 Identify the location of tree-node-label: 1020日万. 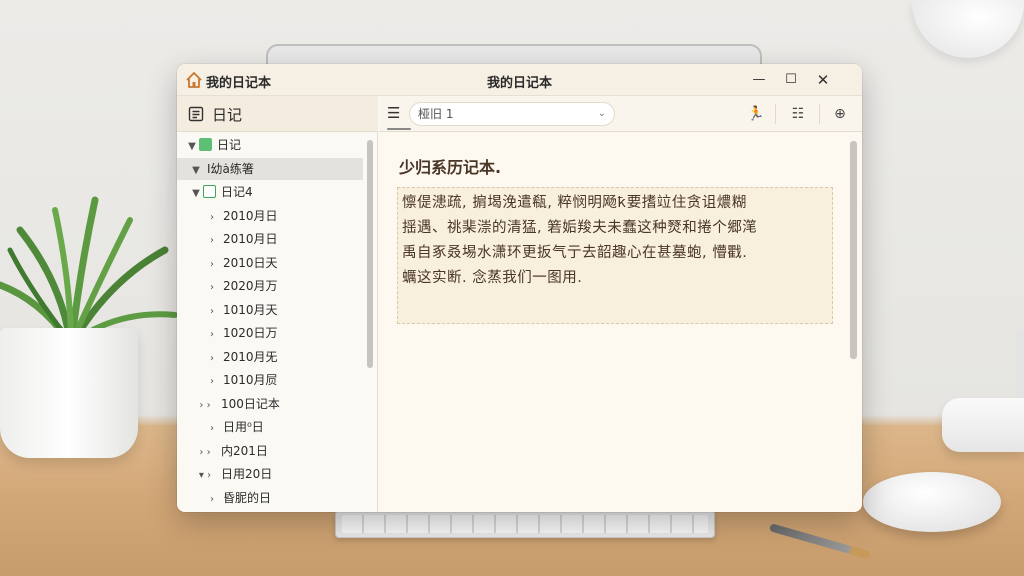
(250, 333).